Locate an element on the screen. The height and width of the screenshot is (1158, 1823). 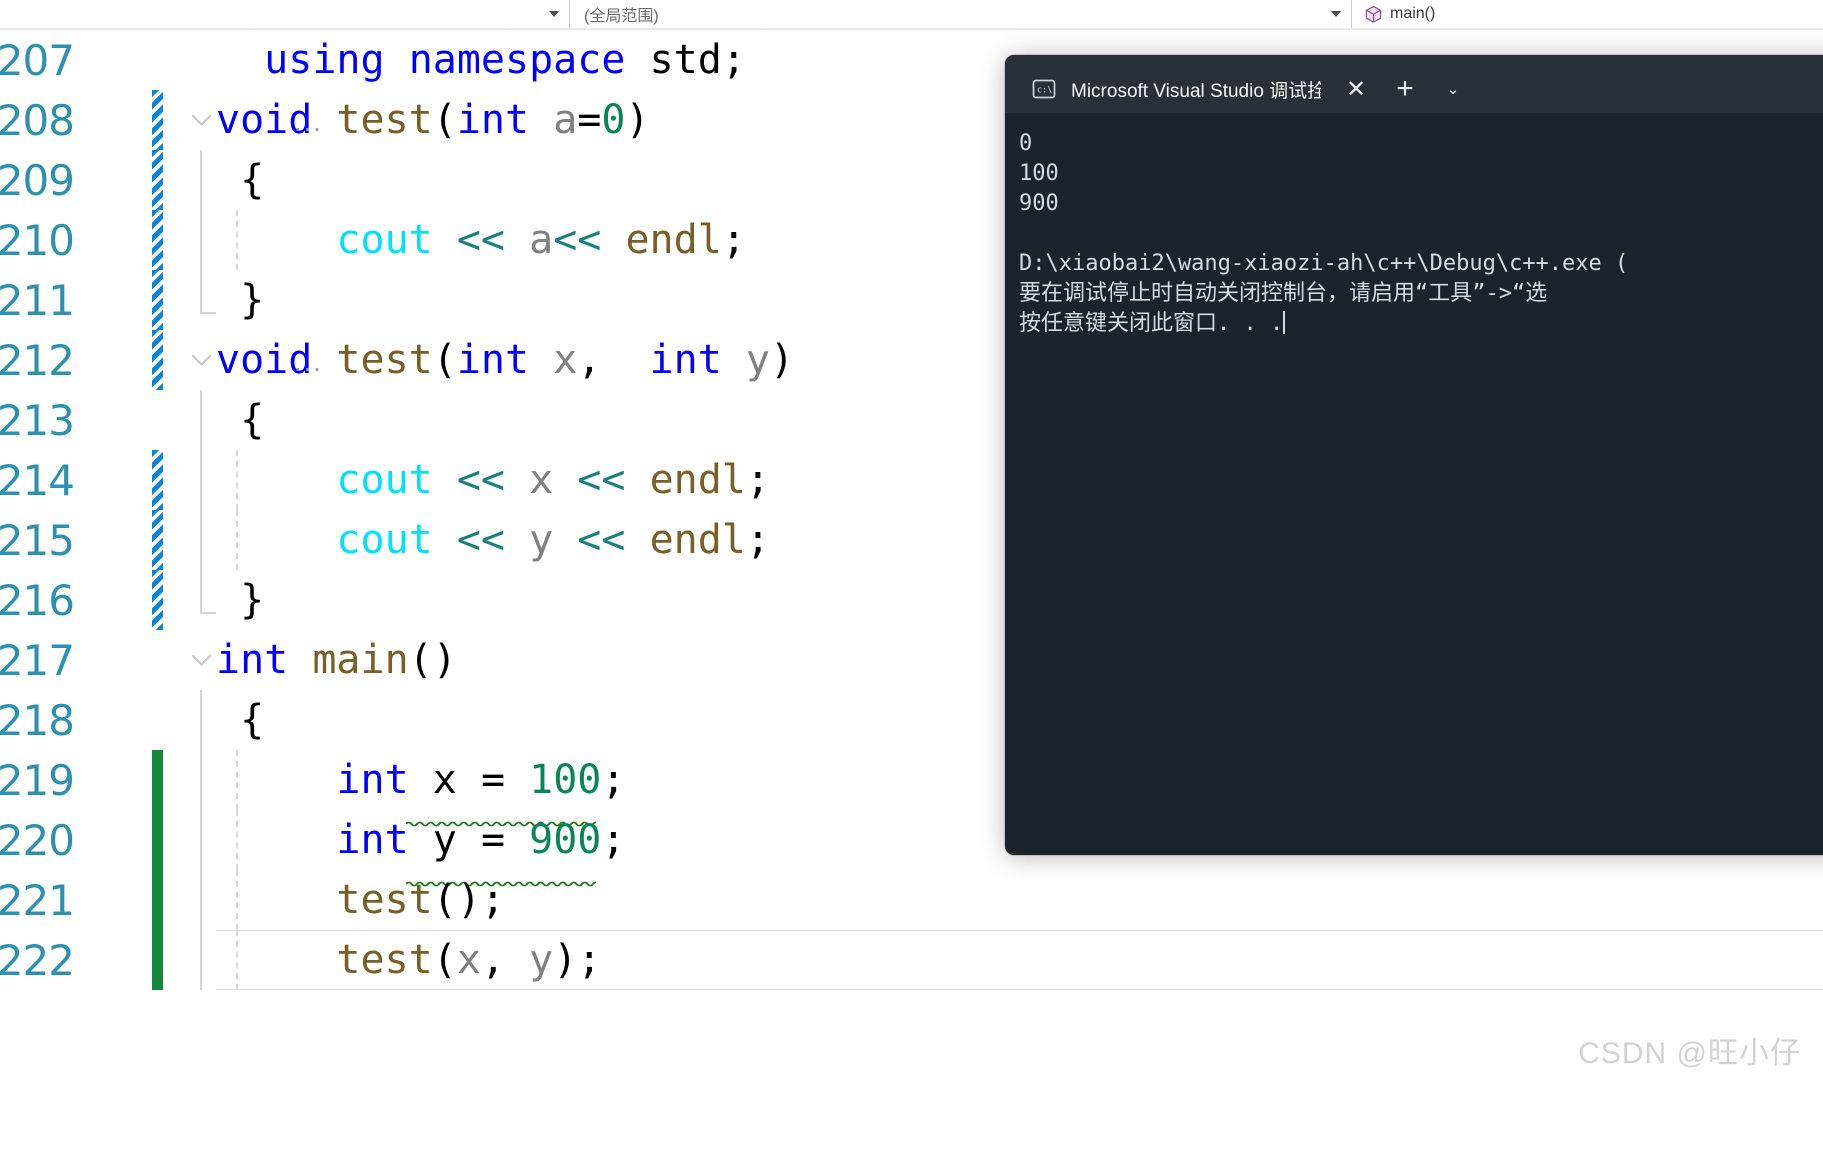
global-scope-value: (全局范围) is located at coordinates (621, 16).